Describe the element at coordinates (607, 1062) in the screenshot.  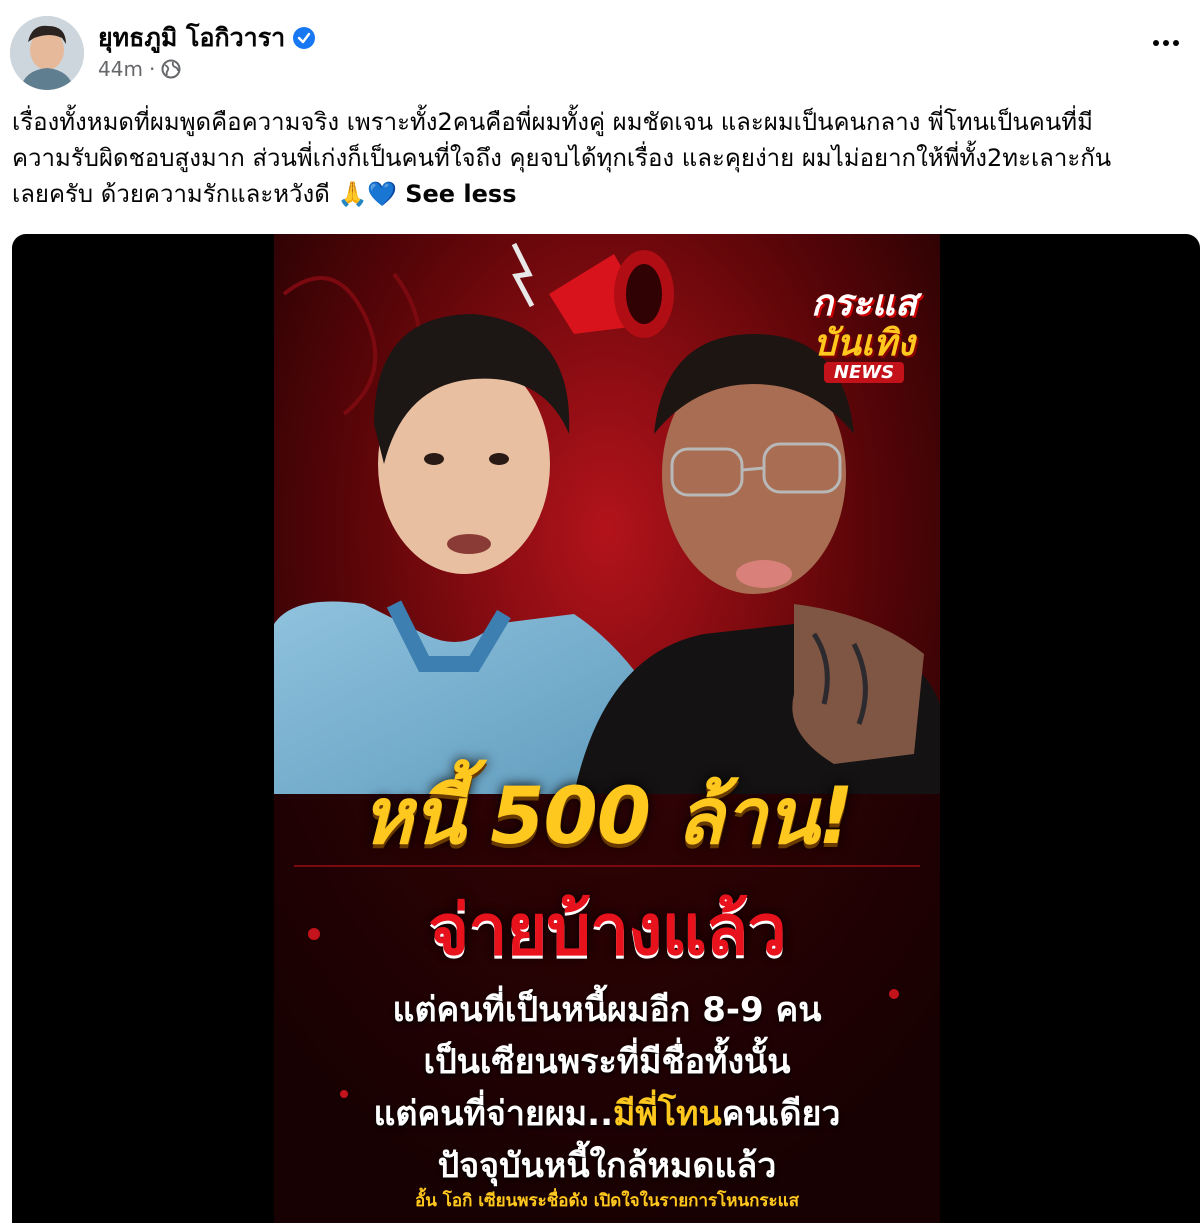
I see `poster-subline-2: เป็นเซียนพระที่มีชื่อทั้งนั้น` at that location.